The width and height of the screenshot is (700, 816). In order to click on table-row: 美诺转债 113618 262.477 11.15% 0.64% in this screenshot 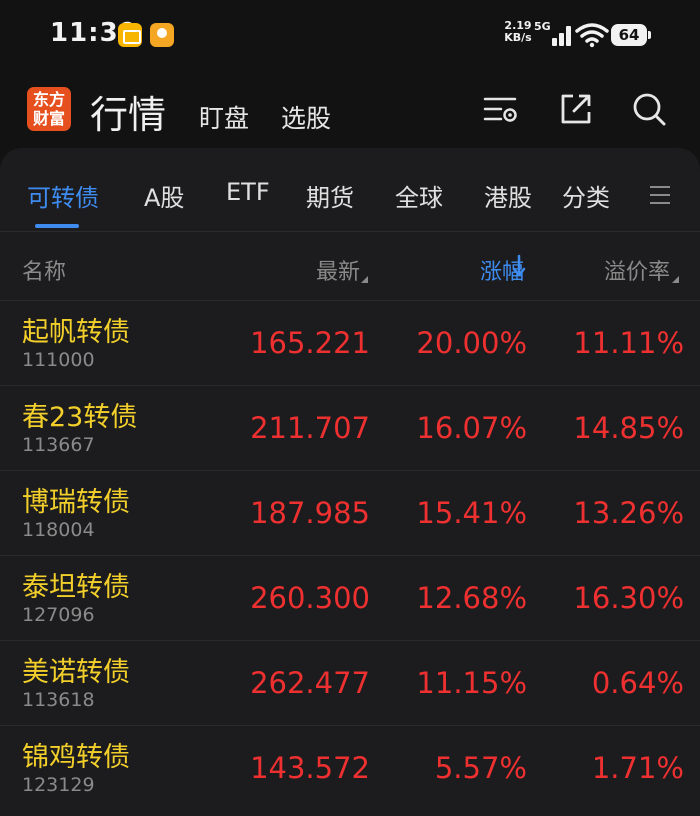, I will do `click(350, 682)`.